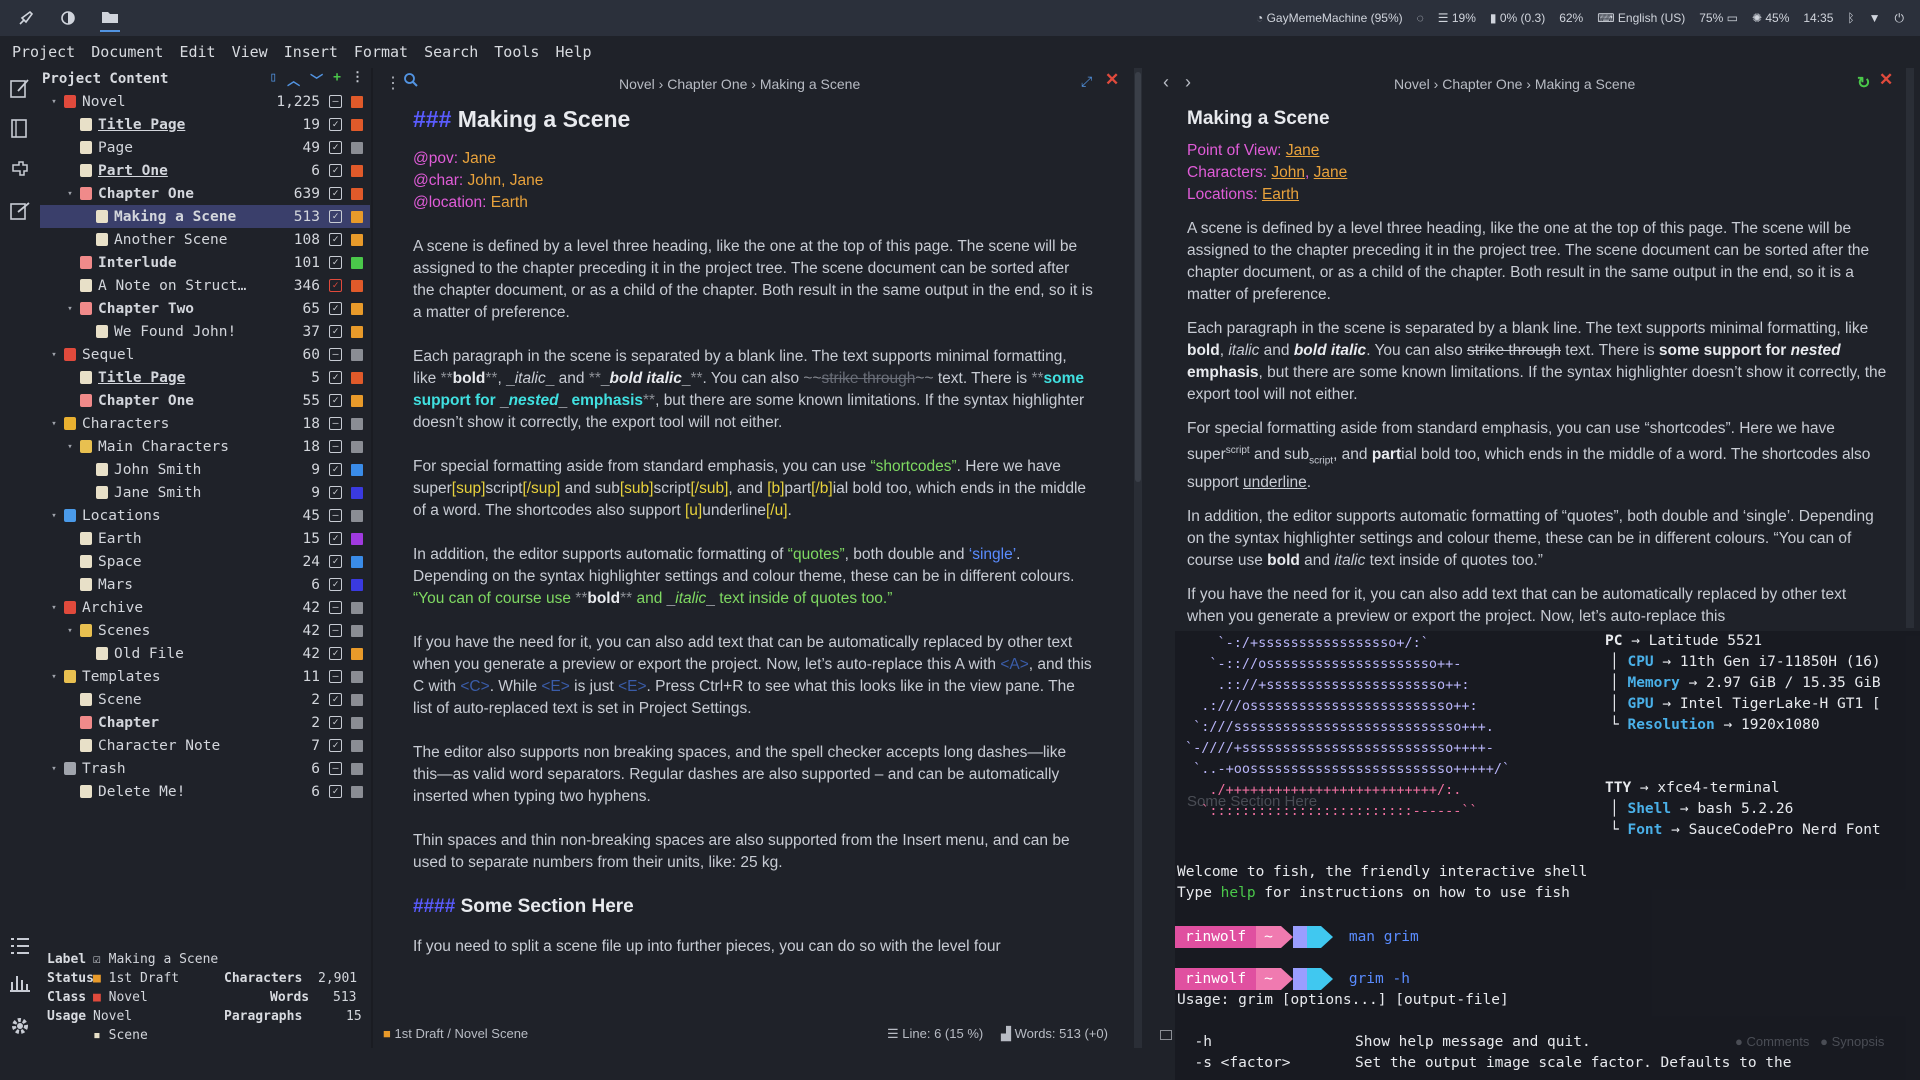 The image size is (1920, 1080). What do you see at coordinates (311, 52) in the screenshot?
I see `menu-insert: Insert` at bounding box center [311, 52].